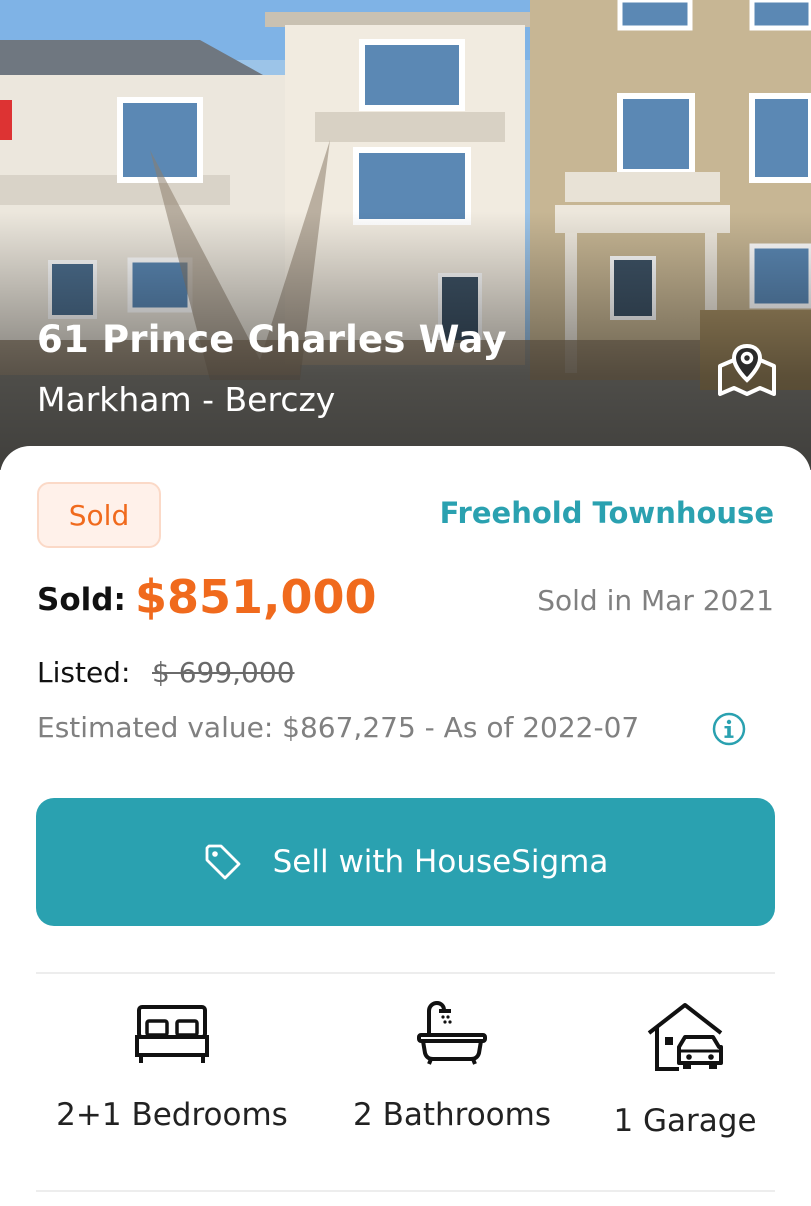  I want to click on listed-label: Listed:, so click(84, 672).